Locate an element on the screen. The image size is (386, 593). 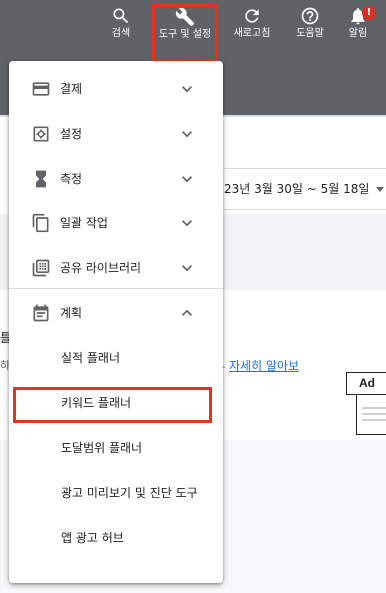
help-icon is located at coordinates (310, 16).